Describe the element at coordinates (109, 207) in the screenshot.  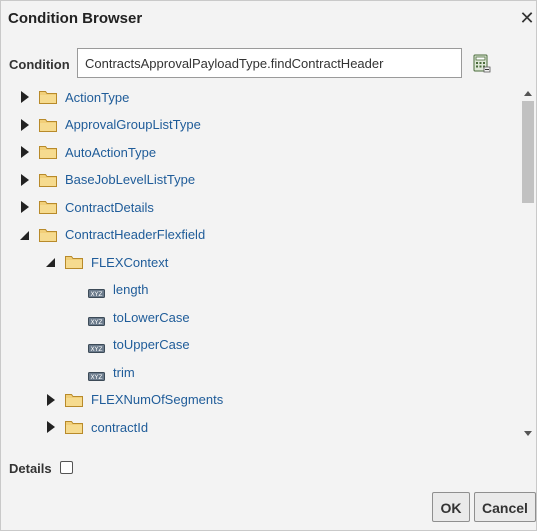
I see `tree-item-label: ContractDetails` at that location.